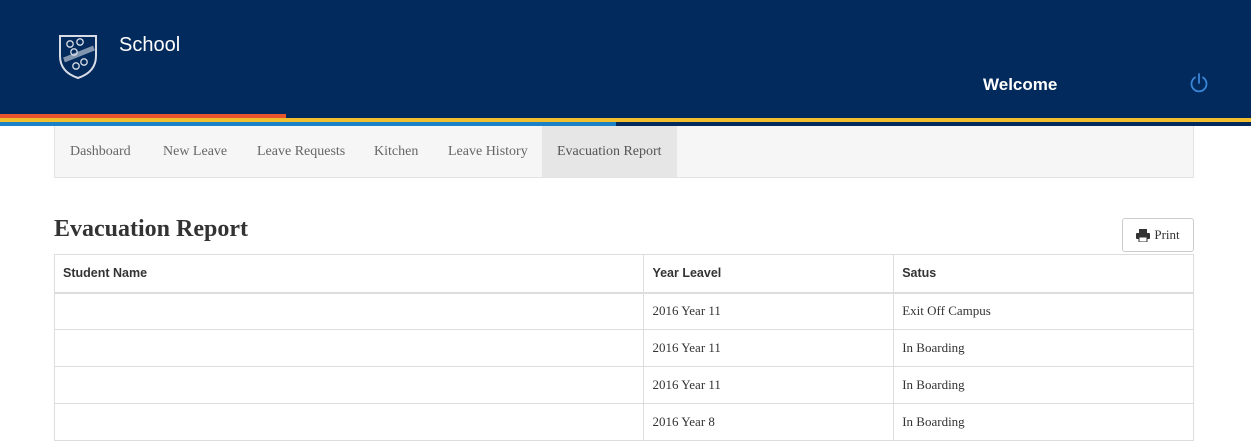 Image resolution: width=1251 pixels, height=442 pixels. What do you see at coordinates (349, 274) in the screenshot?
I see `column-header-student-name: Student Name` at bounding box center [349, 274].